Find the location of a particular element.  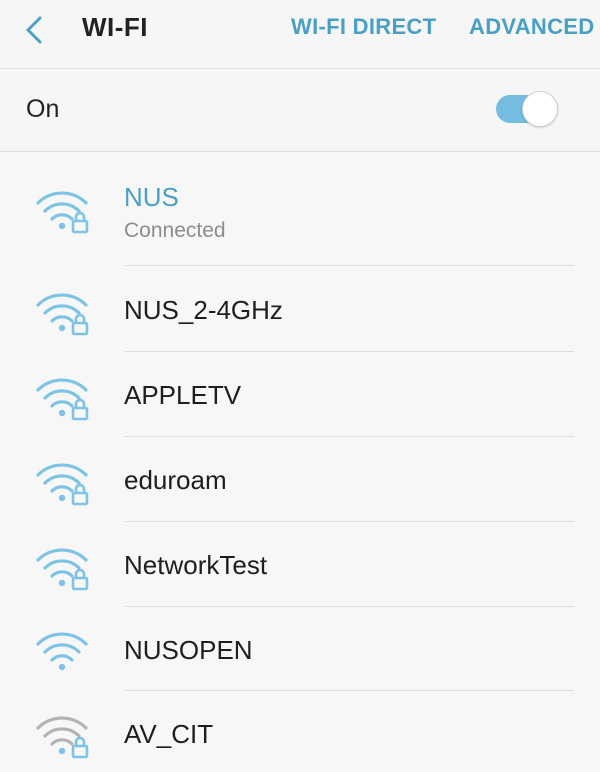

chevron-left-icon is located at coordinates (34, 30).